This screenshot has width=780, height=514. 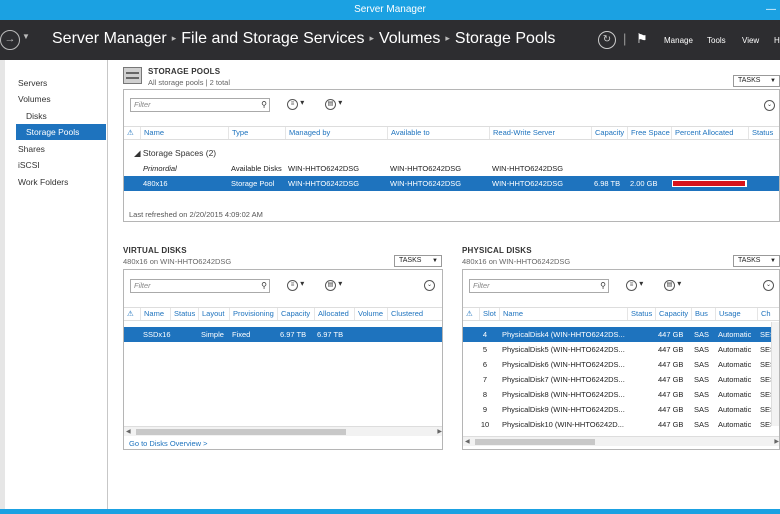 I want to click on column-header-available-to: Available to, so click(x=438, y=133).